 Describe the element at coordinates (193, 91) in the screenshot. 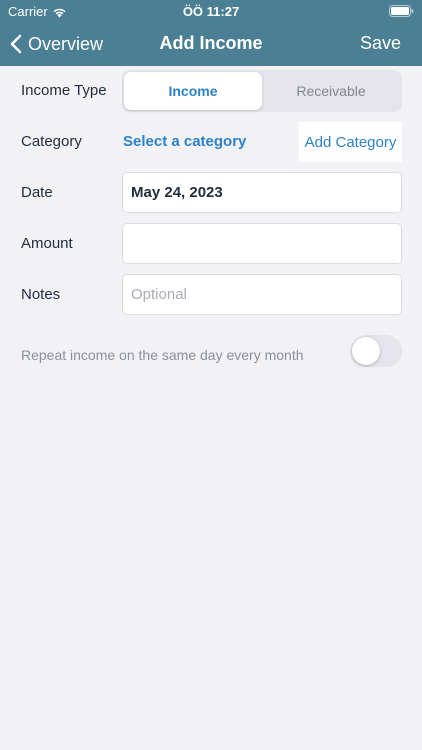

I see `segment-income: Income` at that location.